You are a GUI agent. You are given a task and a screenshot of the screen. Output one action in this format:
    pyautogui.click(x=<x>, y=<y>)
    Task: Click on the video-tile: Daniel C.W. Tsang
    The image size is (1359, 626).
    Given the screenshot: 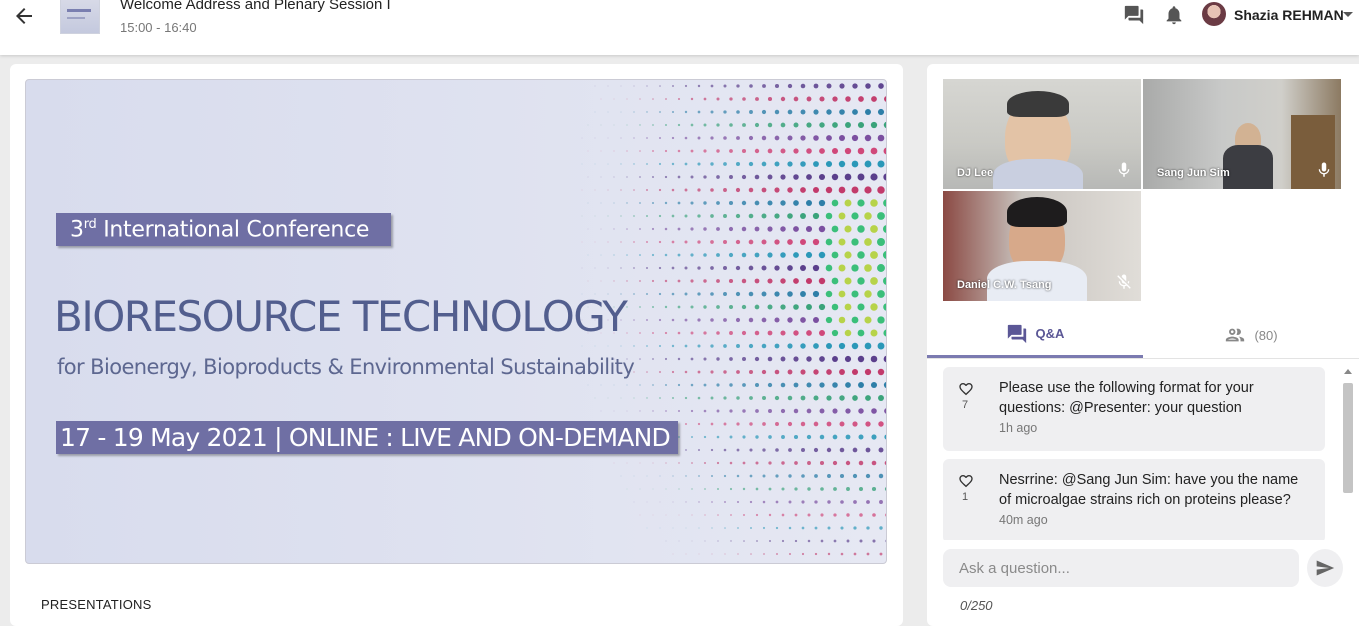 What is the action you would take?
    pyautogui.click(x=1042, y=246)
    